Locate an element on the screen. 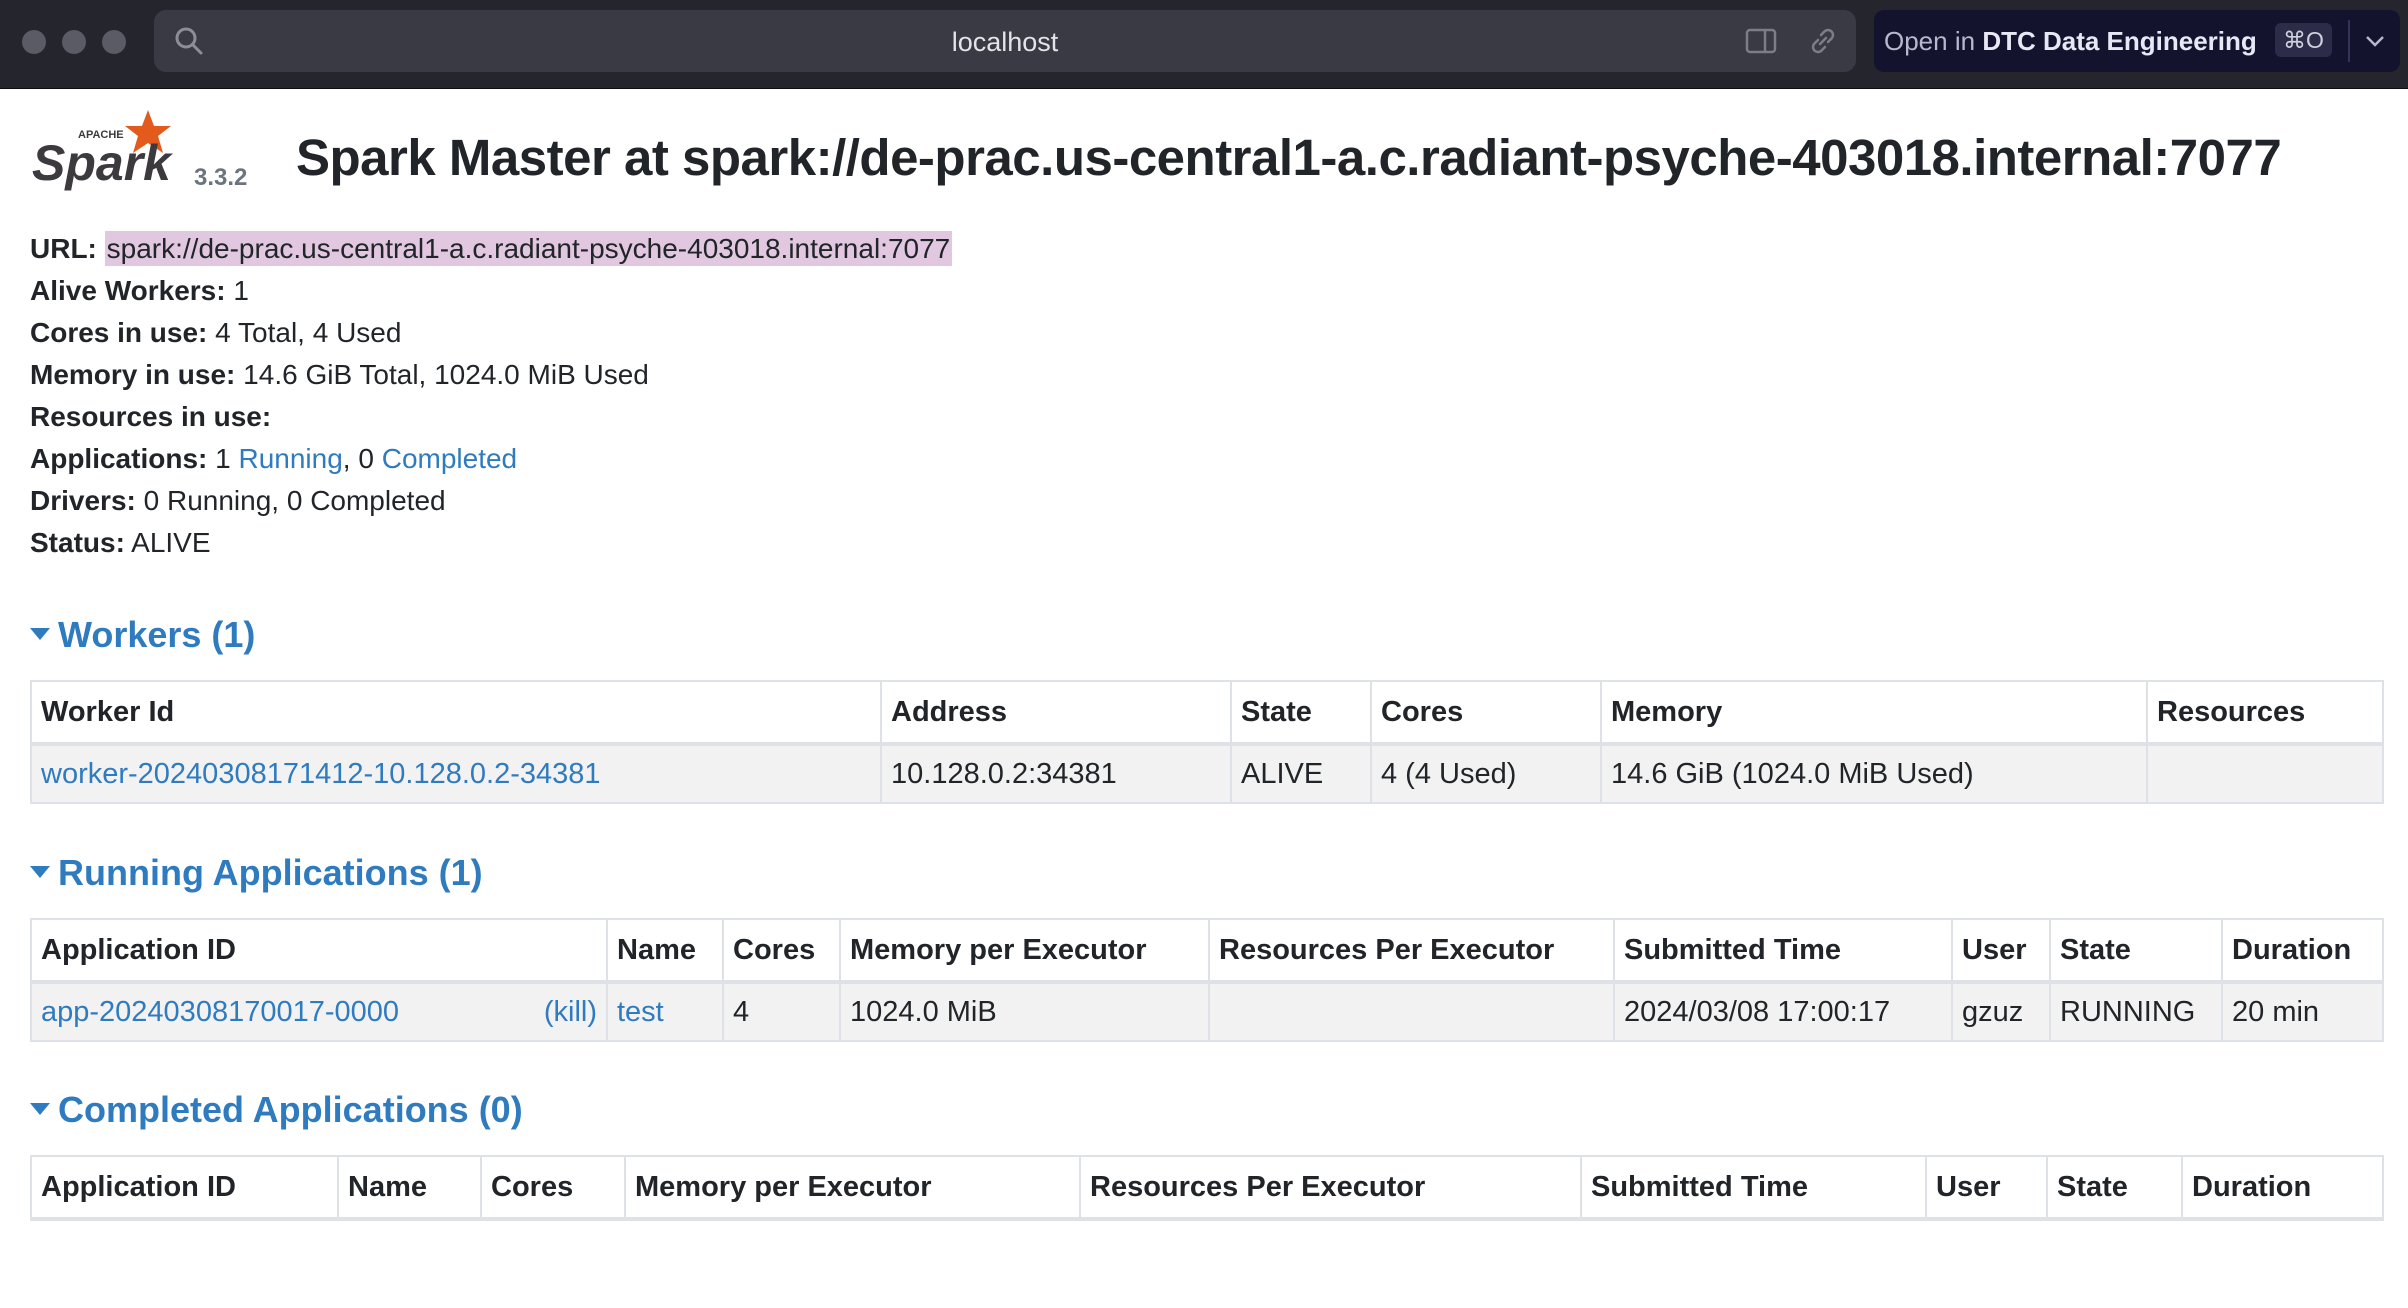 The width and height of the screenshot is (2408, 1308). window-zoom-button is located at coordinates (114, 42).